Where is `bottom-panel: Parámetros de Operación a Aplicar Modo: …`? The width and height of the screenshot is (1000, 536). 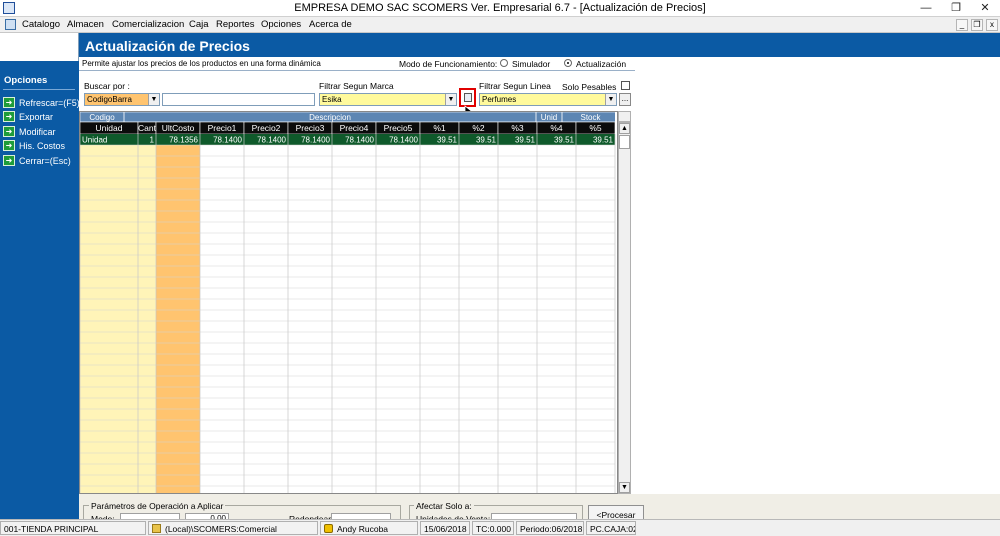 bottom-panel: Parámetros de Operación a Aplicar Modo: … is located at coordinates (539, 509).